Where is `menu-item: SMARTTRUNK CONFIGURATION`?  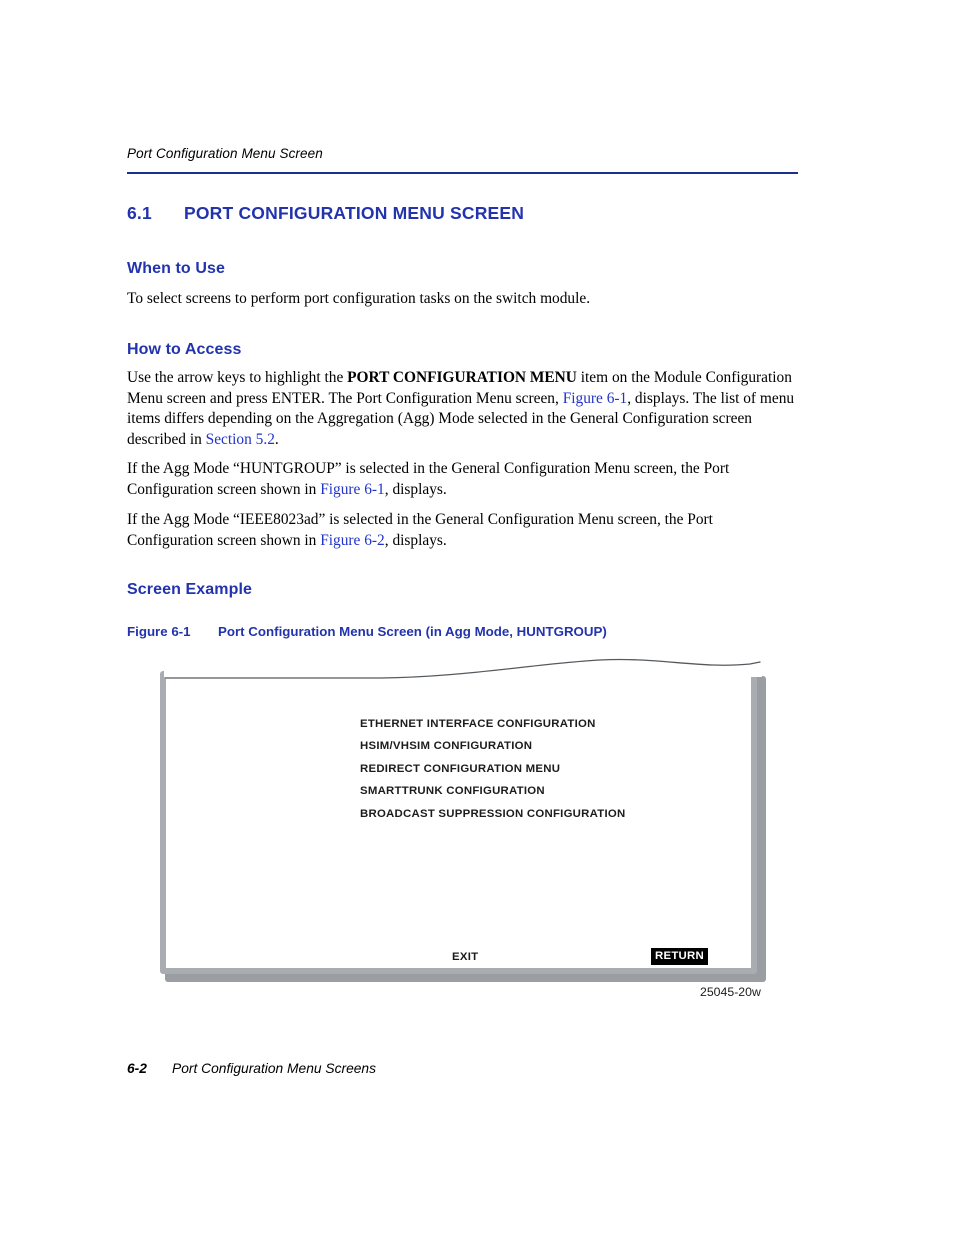
menu-item: SMARTTRUNK CONFIGURATION is located at coordinates (492, 791).